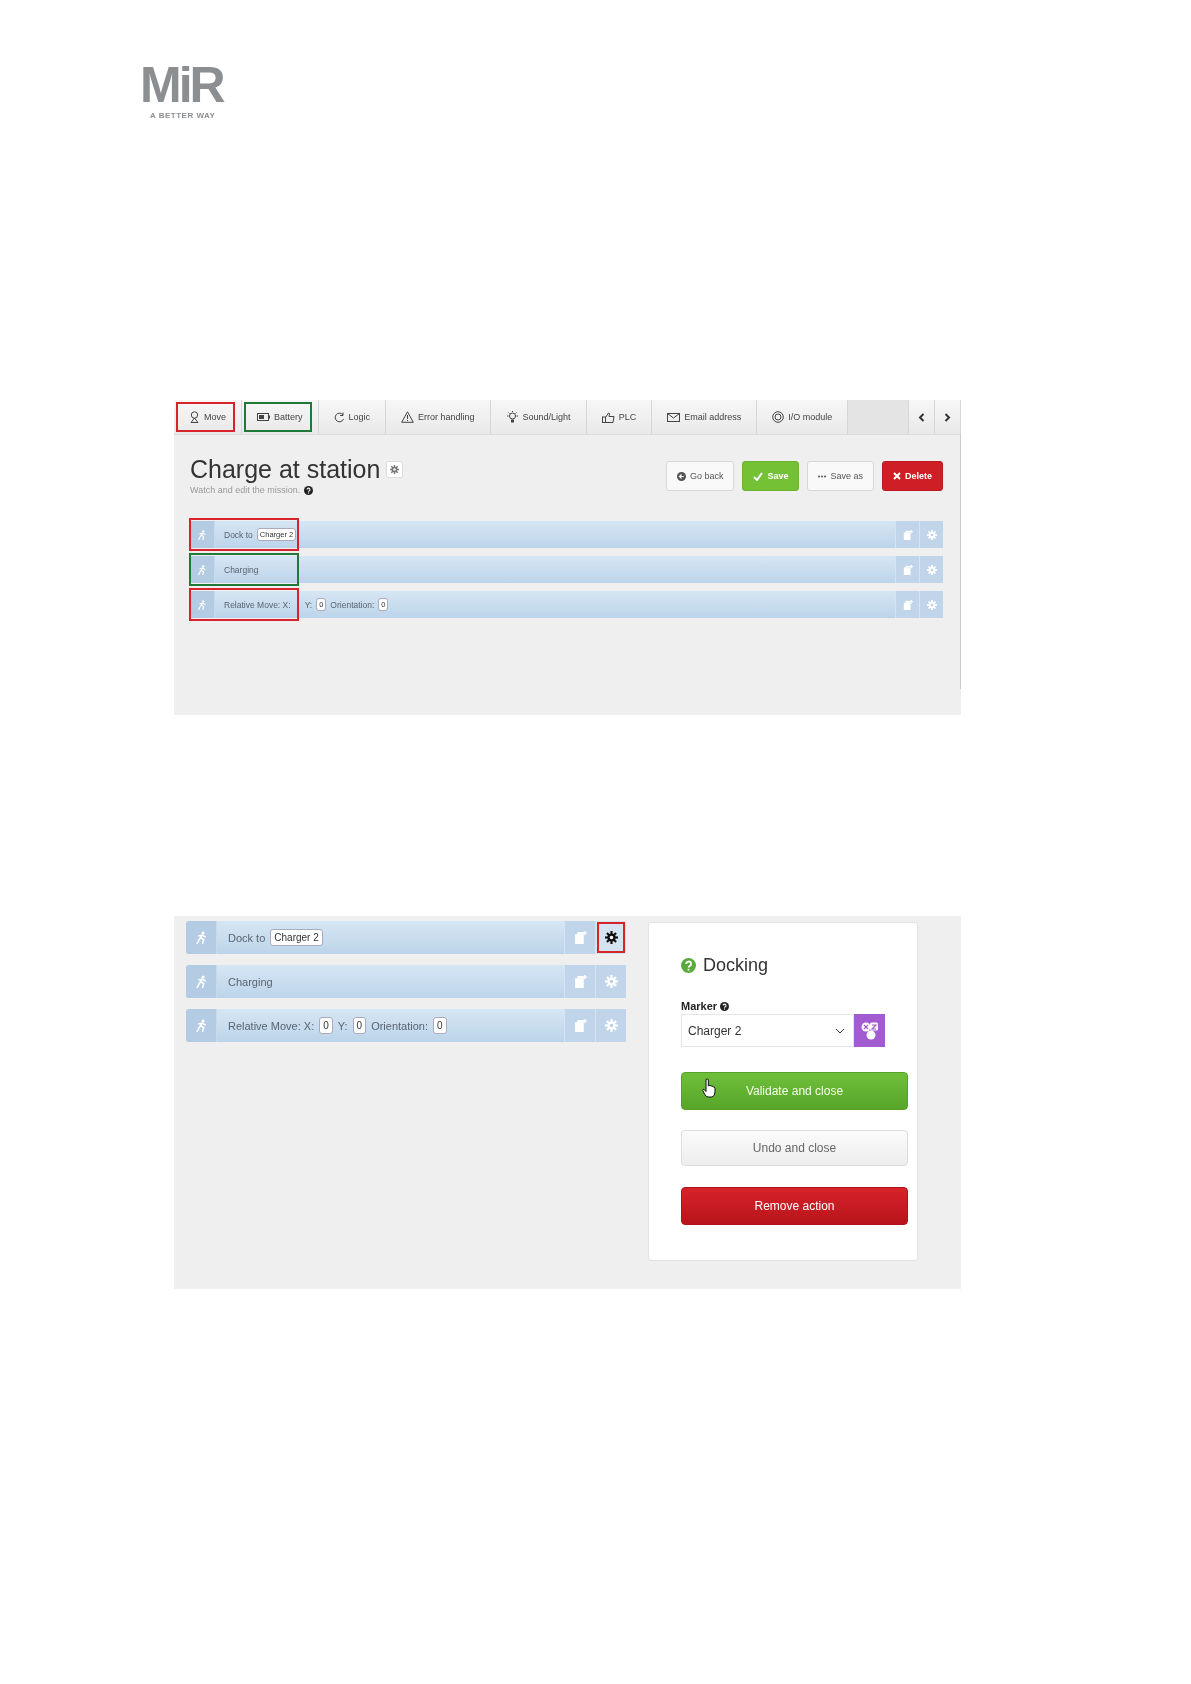 The height and width of the screenshot is (1684, 1191). I want to click on action-row: Dock to Charger 2, so click(406, 937).